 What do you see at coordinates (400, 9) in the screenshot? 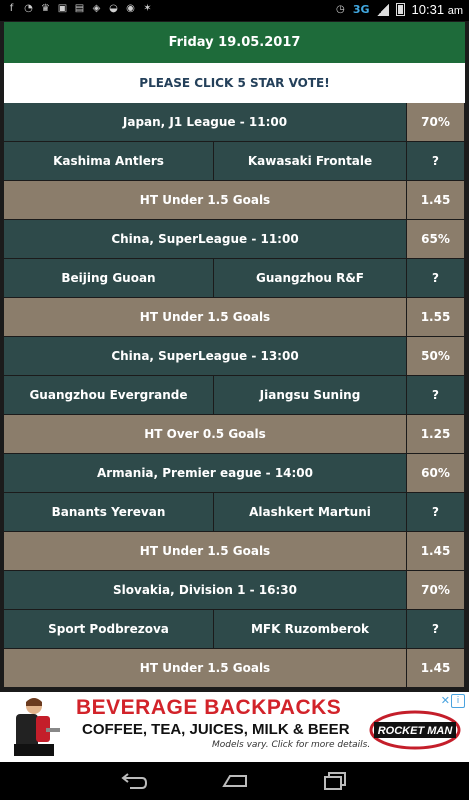
I see `battery-icon` at bounding box center [400, 9].